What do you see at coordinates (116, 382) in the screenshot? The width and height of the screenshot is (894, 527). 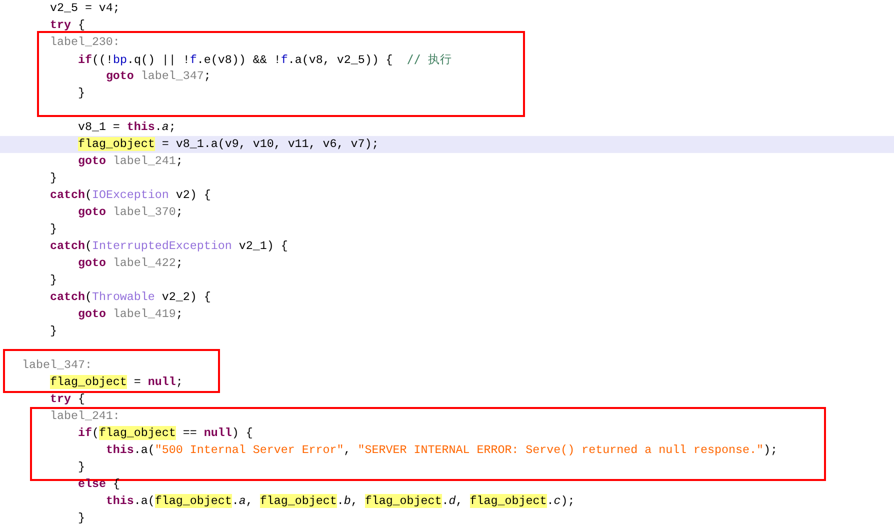 I see `code-line: flag_object = null;` at bounding box center [116, 382].